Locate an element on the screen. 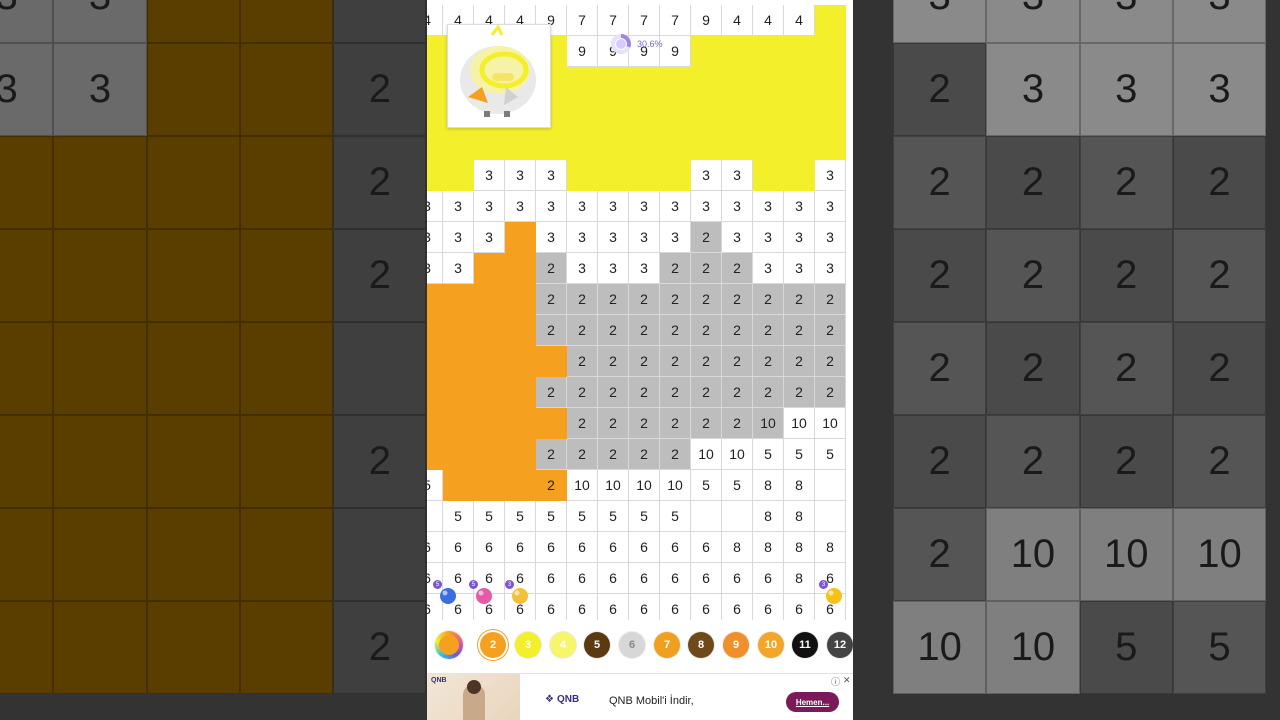  grid-cell: 7 is located at coordinates (613, 20).